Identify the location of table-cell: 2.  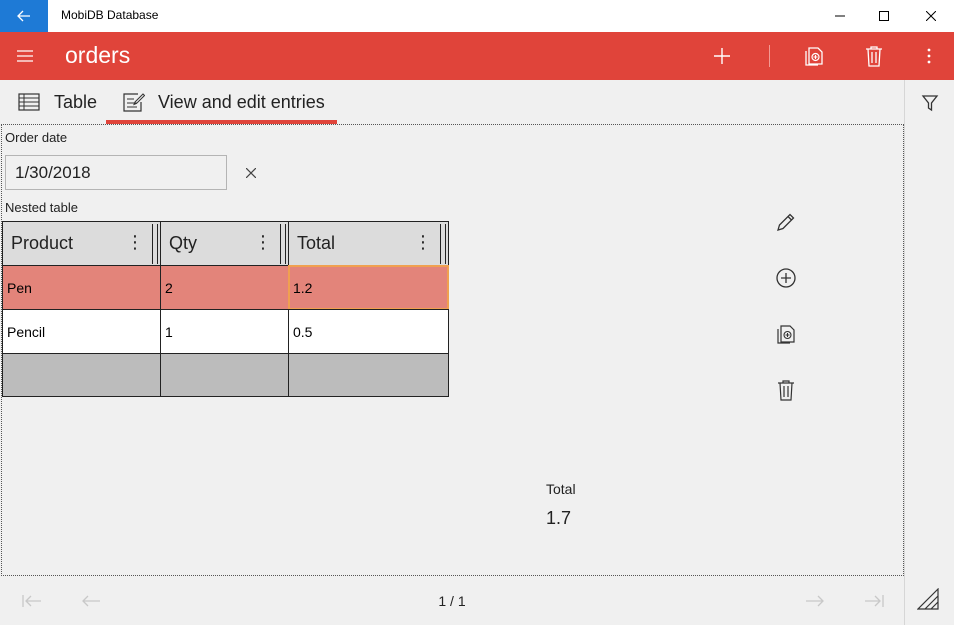
(224, 287).